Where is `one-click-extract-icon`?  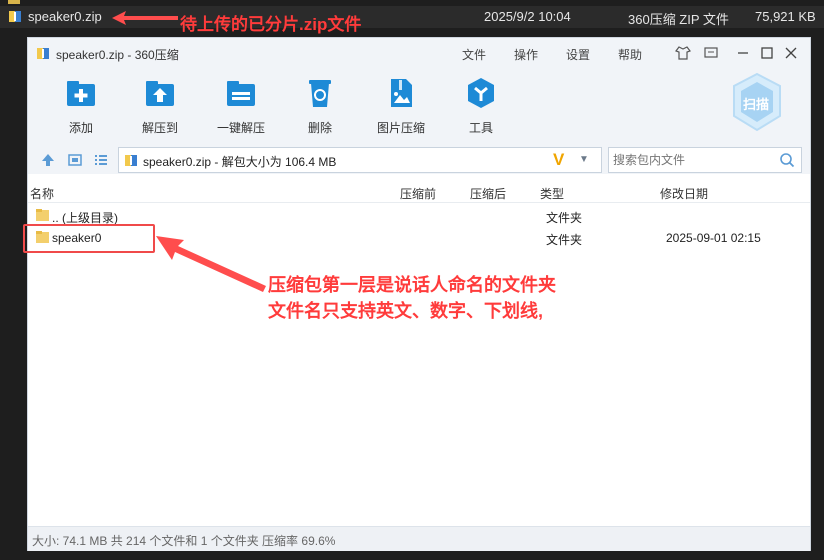
one-click-extract-icon is located at coordinates (241, 93).